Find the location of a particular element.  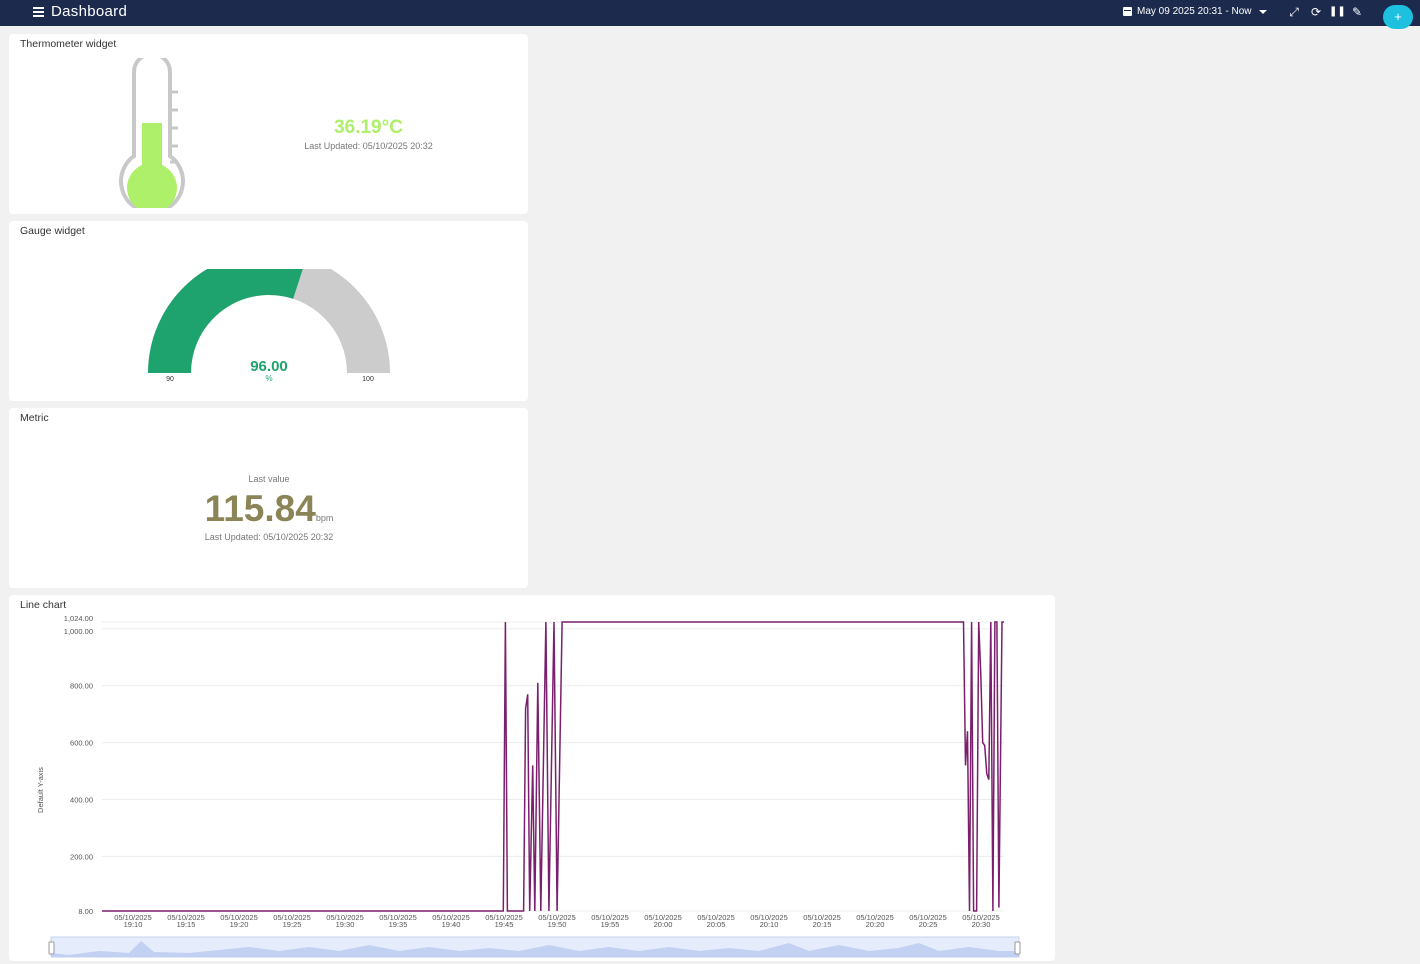

pause-icon: ❚❚ is located at coordinates (1337, 12).